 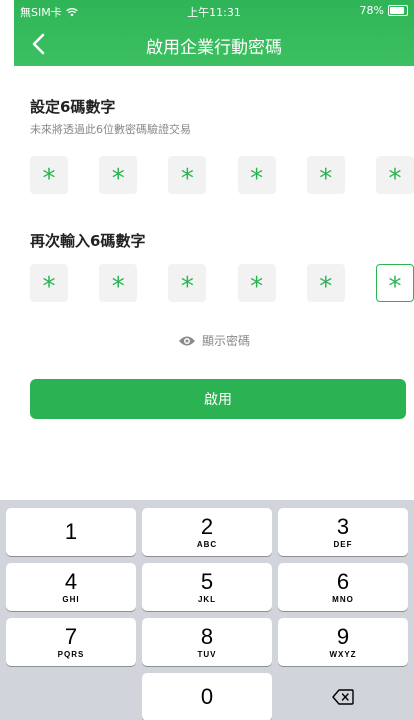 What do you see at coordinates (207, 581) in the screenshot?
I see `key-digit: 5` at bounding box center [207, 581].